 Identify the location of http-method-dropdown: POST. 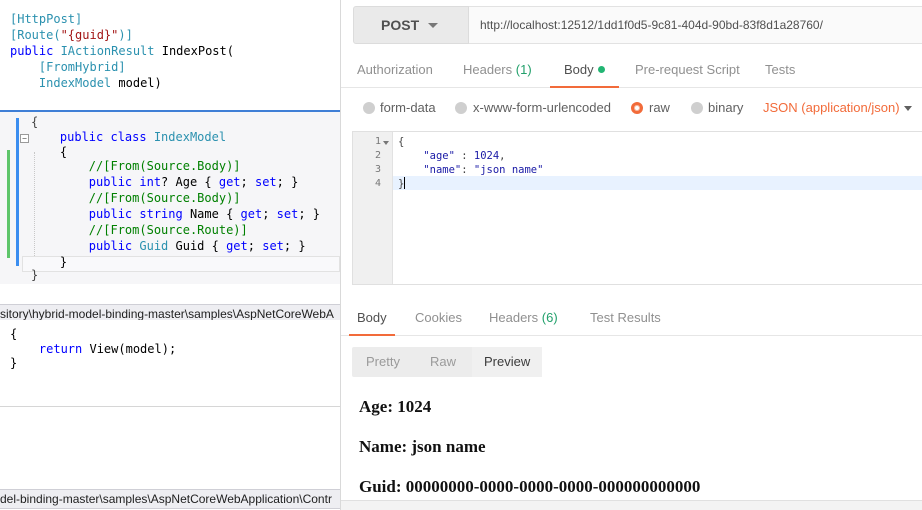
(411, 25).